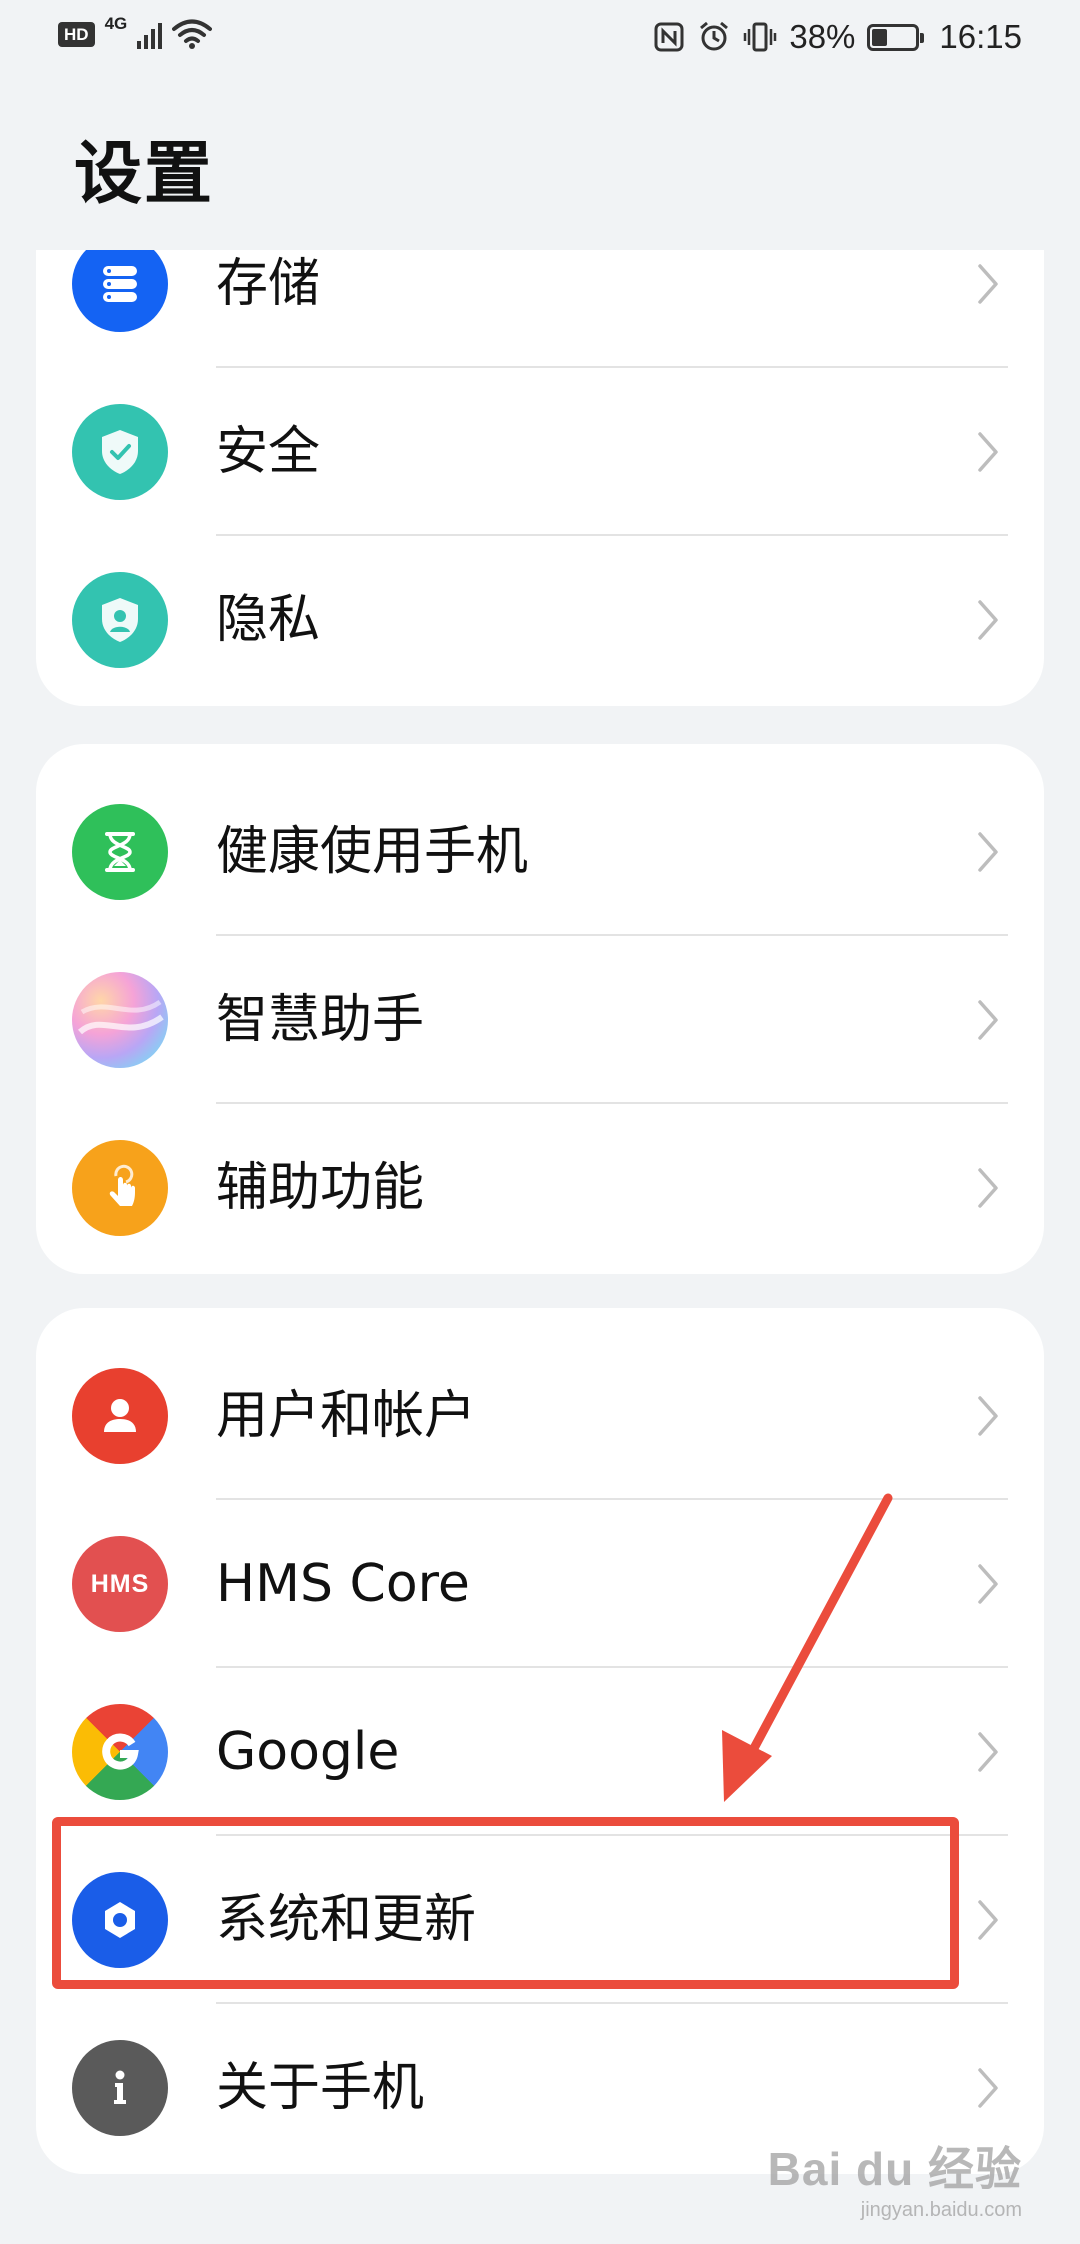 The image size is (1080, 2244). I want to click on clock: 16:15, so click(980, 36).